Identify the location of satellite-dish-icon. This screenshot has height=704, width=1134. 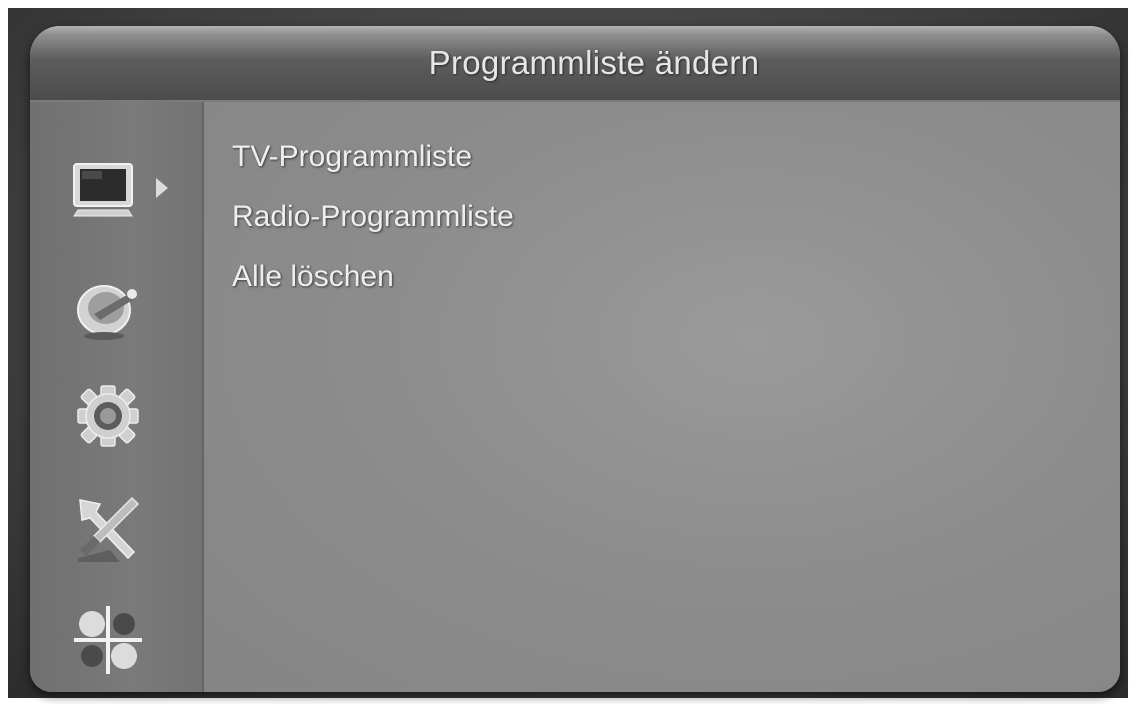
(107, 312).